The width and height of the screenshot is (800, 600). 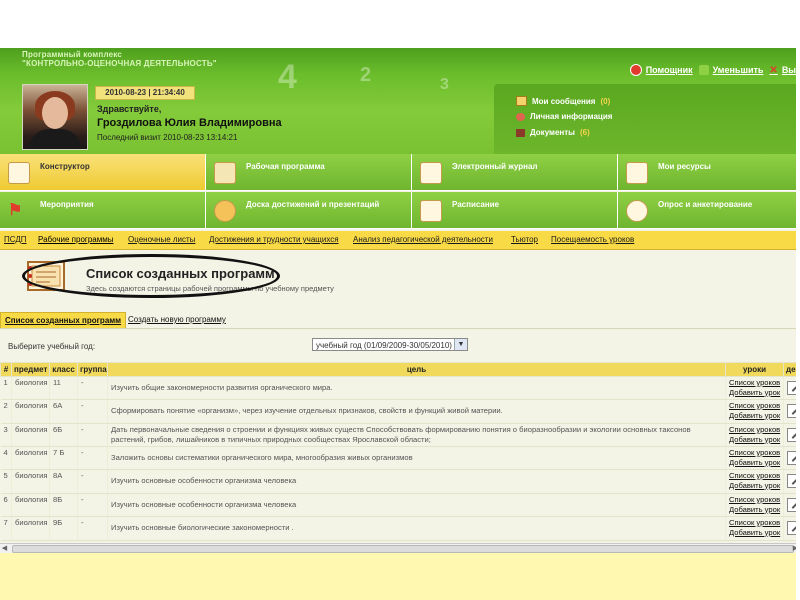 What do you see at coordinates (4, 548) in the screenshot?
I see `scroll-left-icon: ◀` at bounding box center [4, 548].